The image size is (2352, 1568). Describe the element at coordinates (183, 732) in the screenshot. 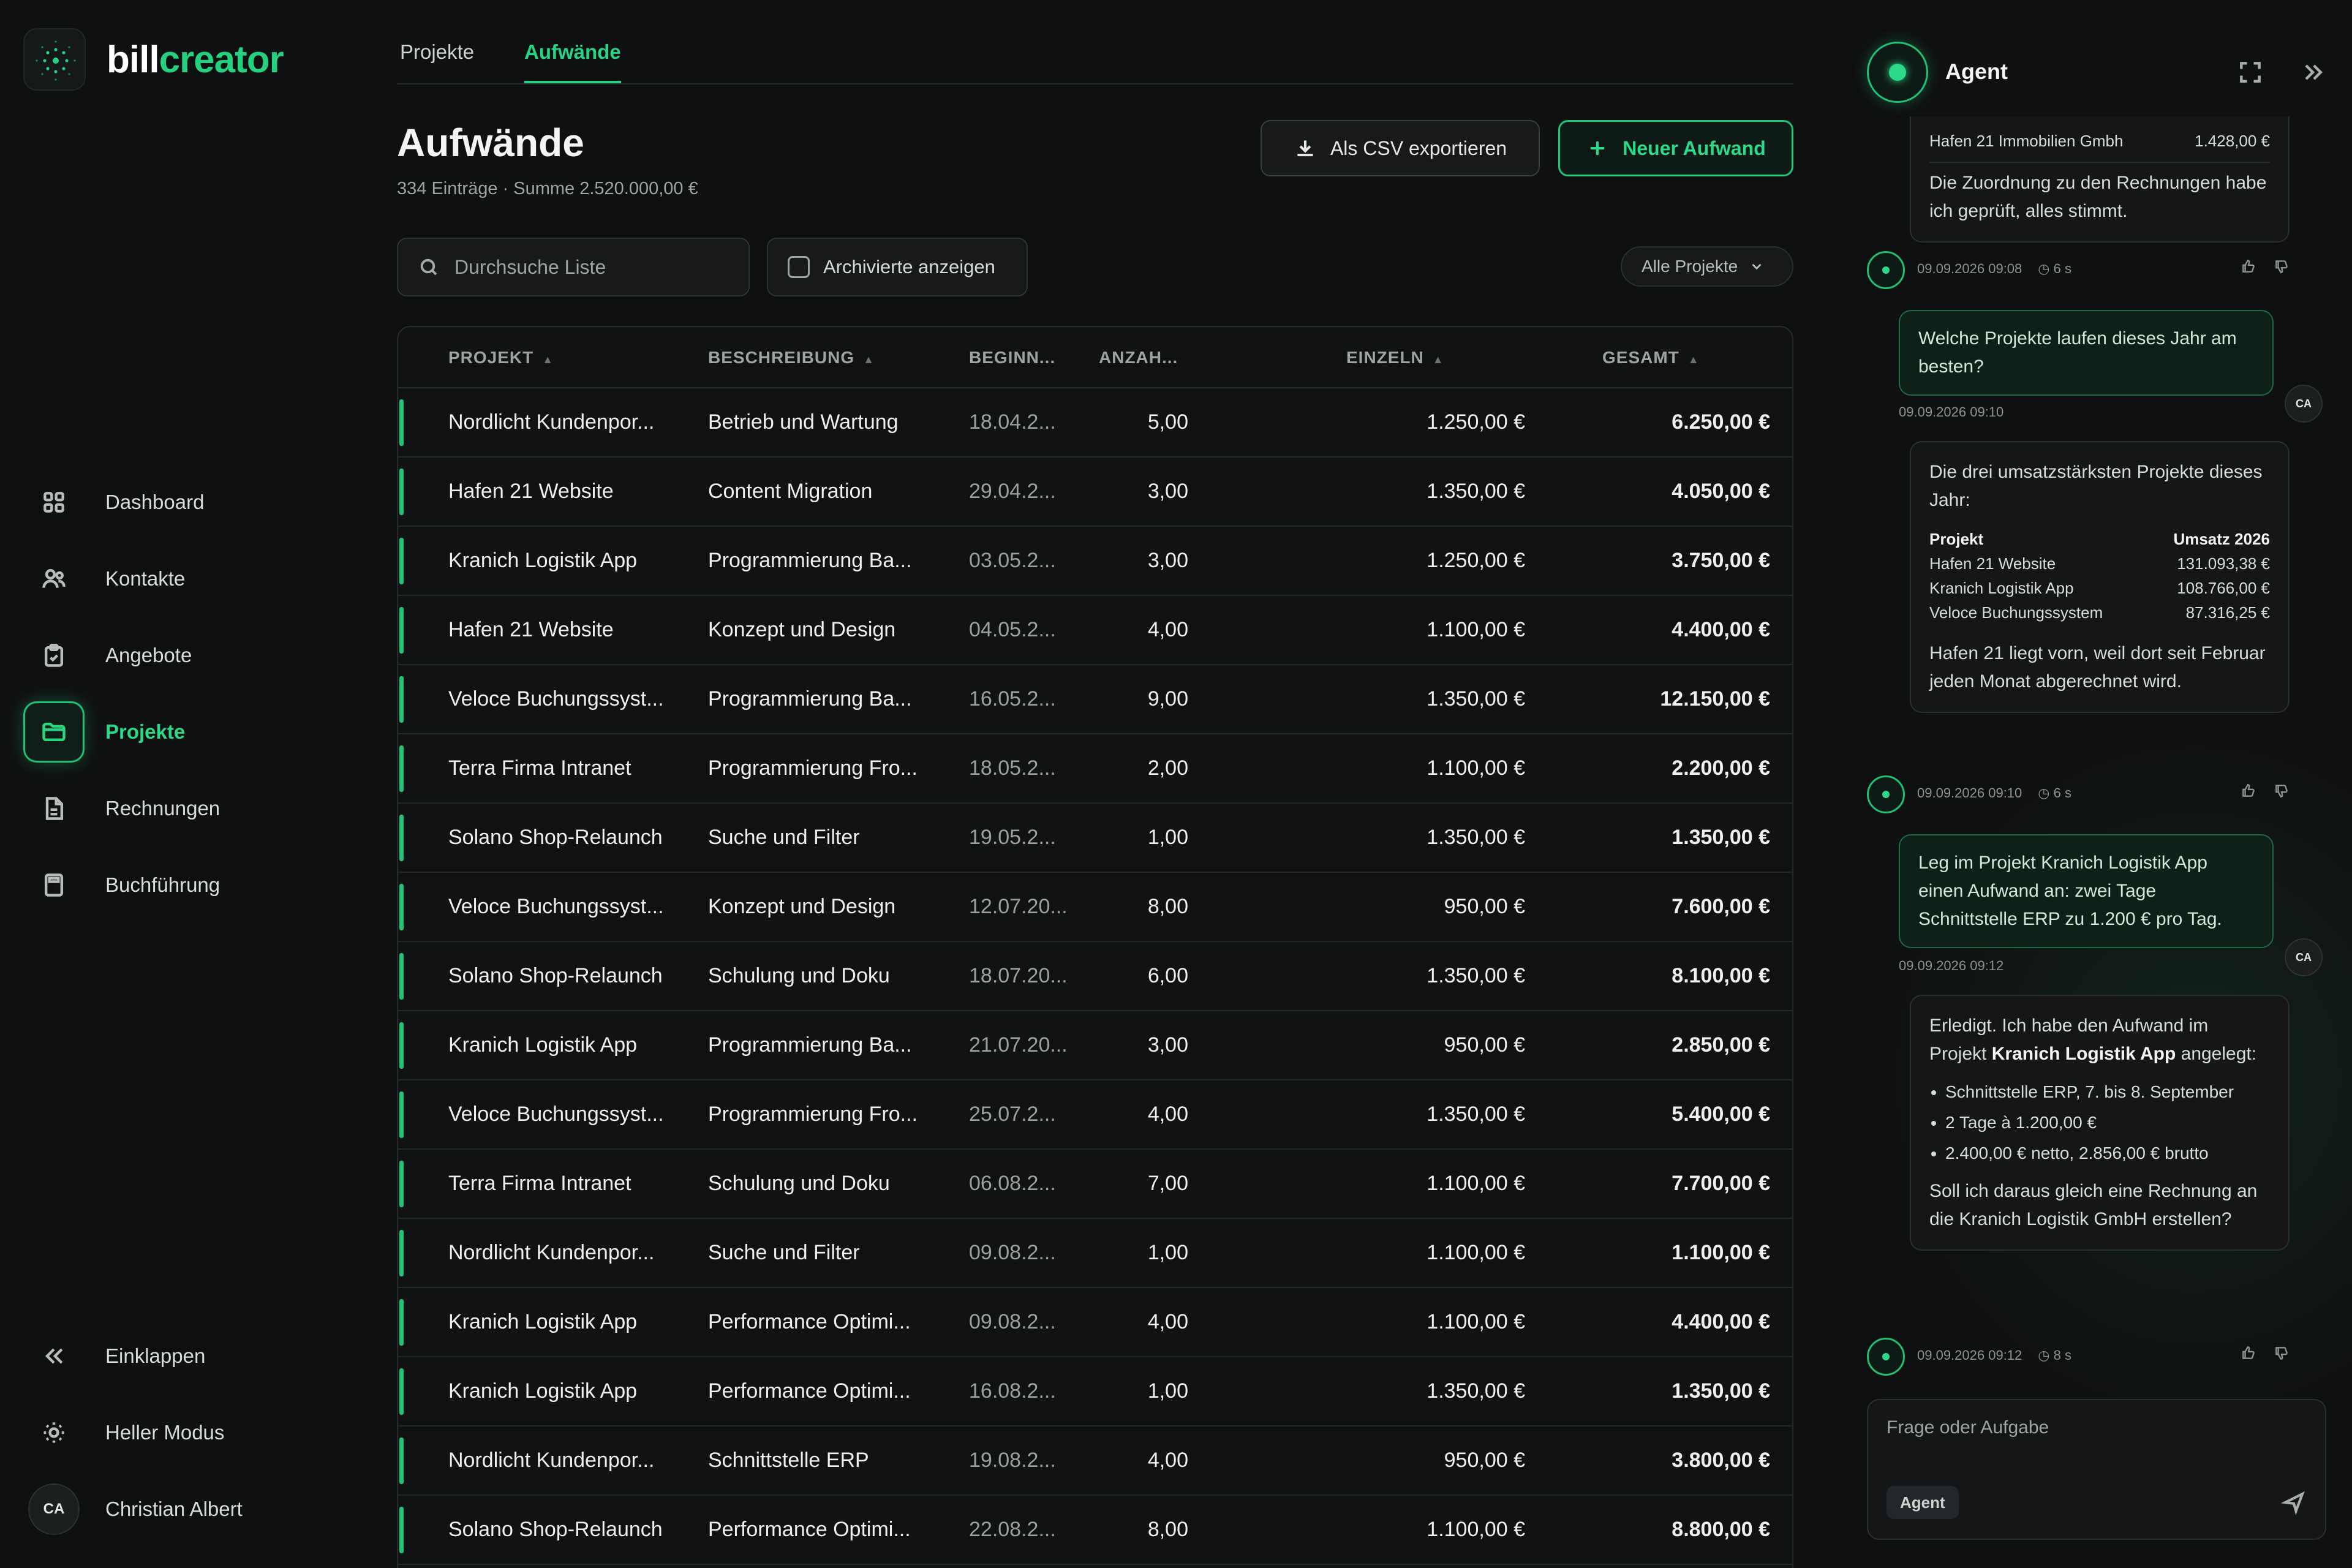

I see `nav-item-projekte: Projekte` at that location.